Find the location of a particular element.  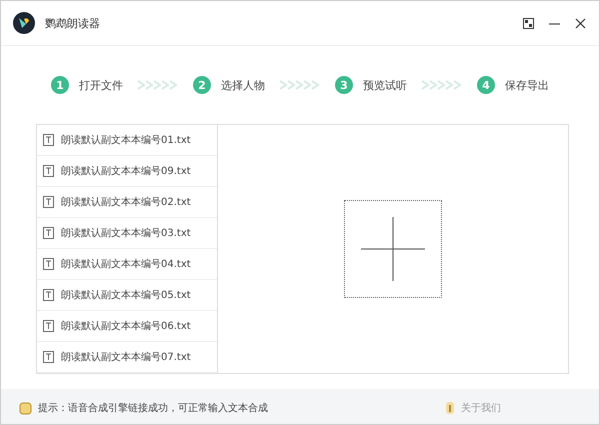

plus-icon is located at coordinates (393, 249).